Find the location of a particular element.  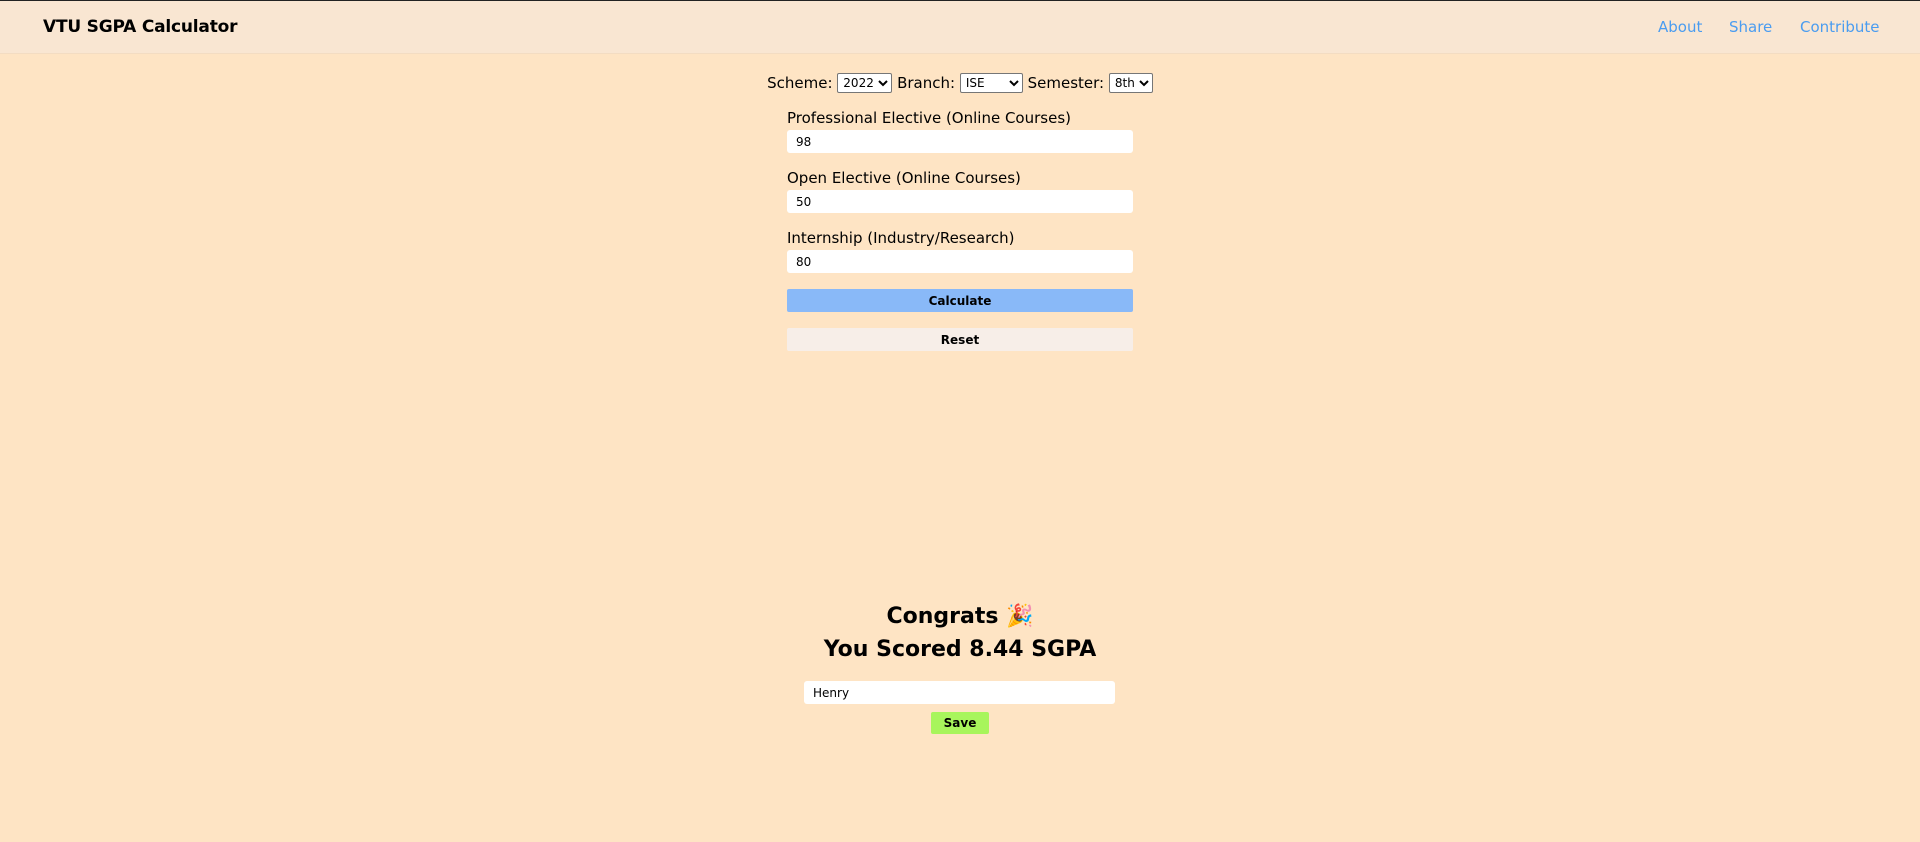

congrats-heading: Congrats 🎉 is located at coordinates (960, 616).